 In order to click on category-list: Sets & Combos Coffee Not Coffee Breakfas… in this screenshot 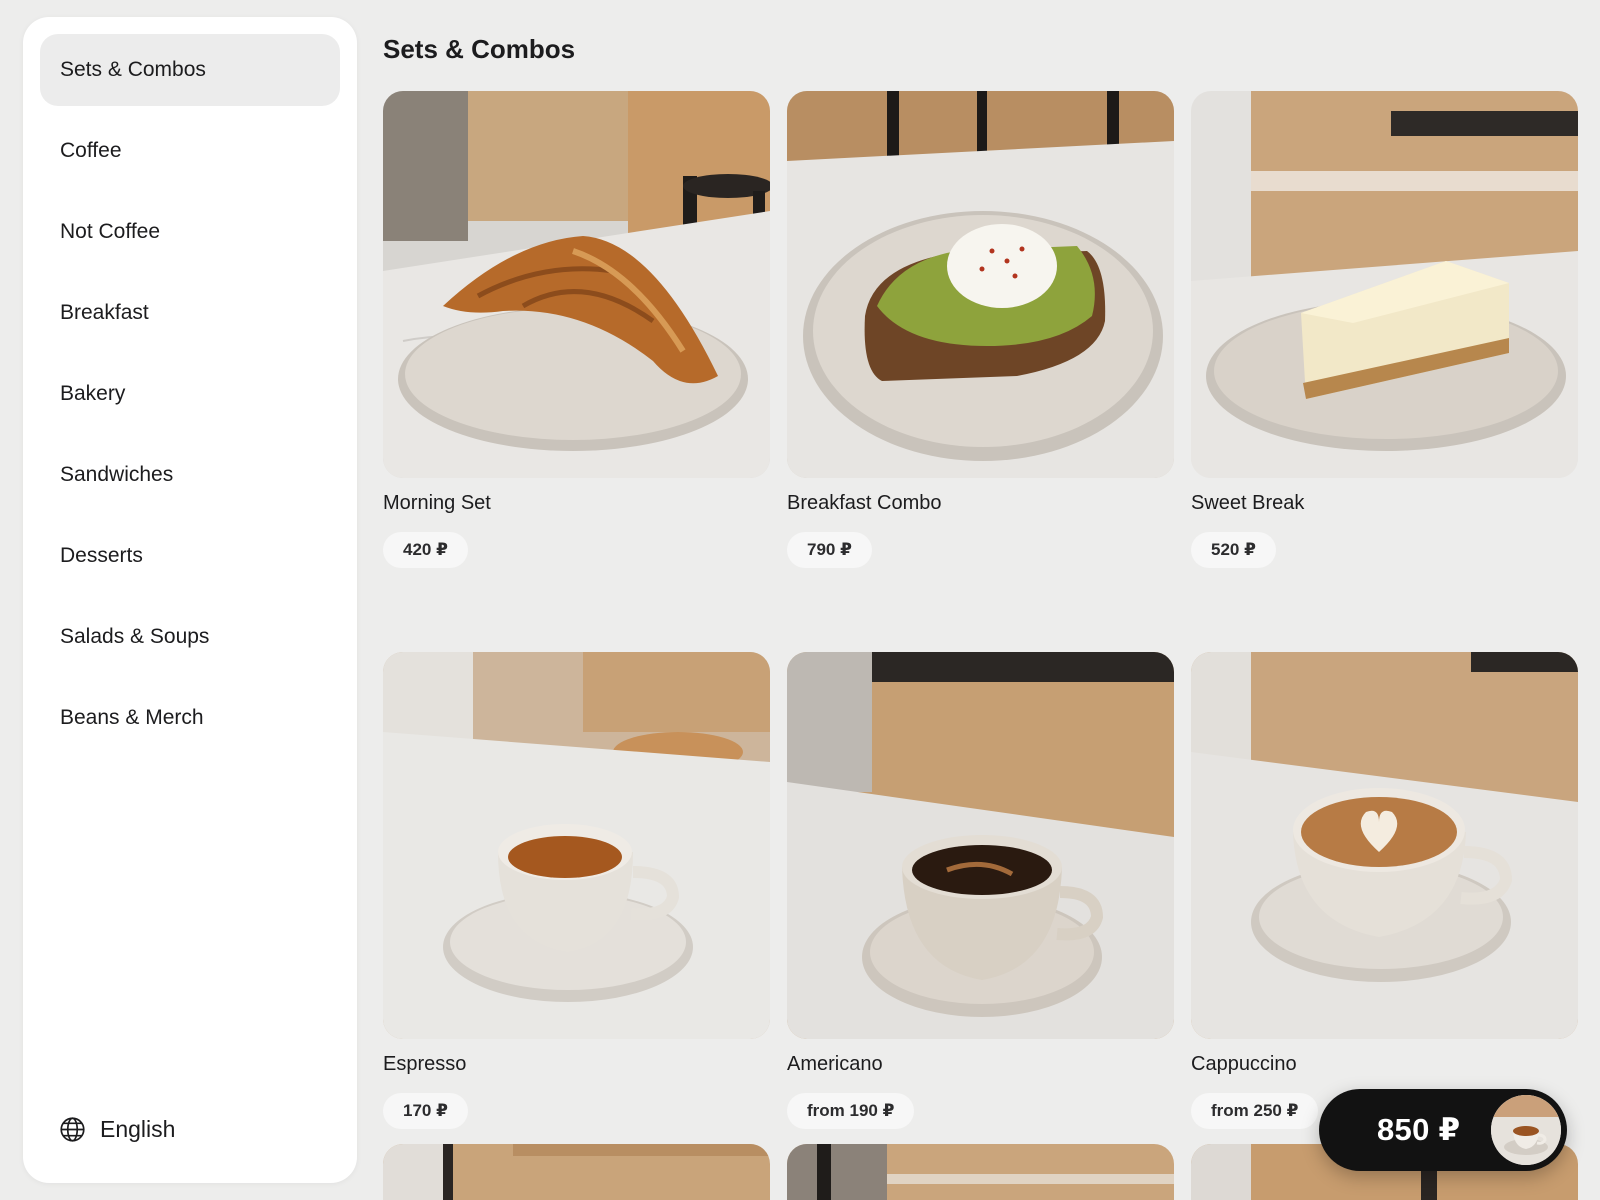, I will do `click(190, 385)`.